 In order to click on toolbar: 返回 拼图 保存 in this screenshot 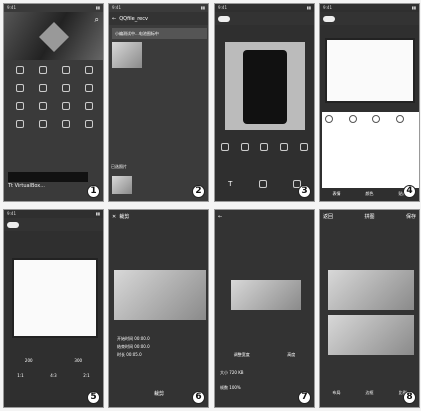, I will do `click(369, 216)`.